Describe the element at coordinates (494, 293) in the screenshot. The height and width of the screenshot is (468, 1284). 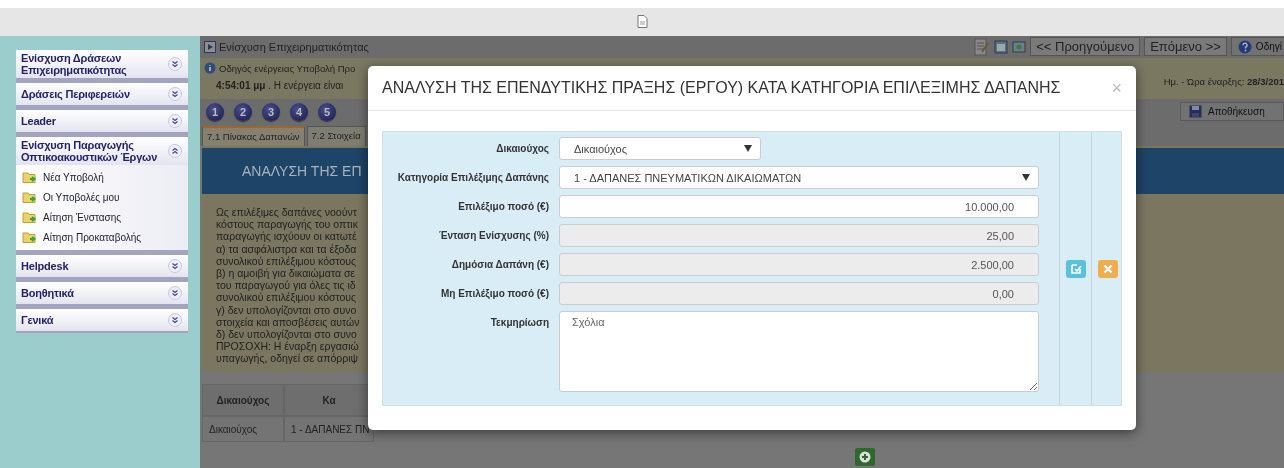
I see `field-label: Μη Επιλέξιμο ποσό (€)` at that location.